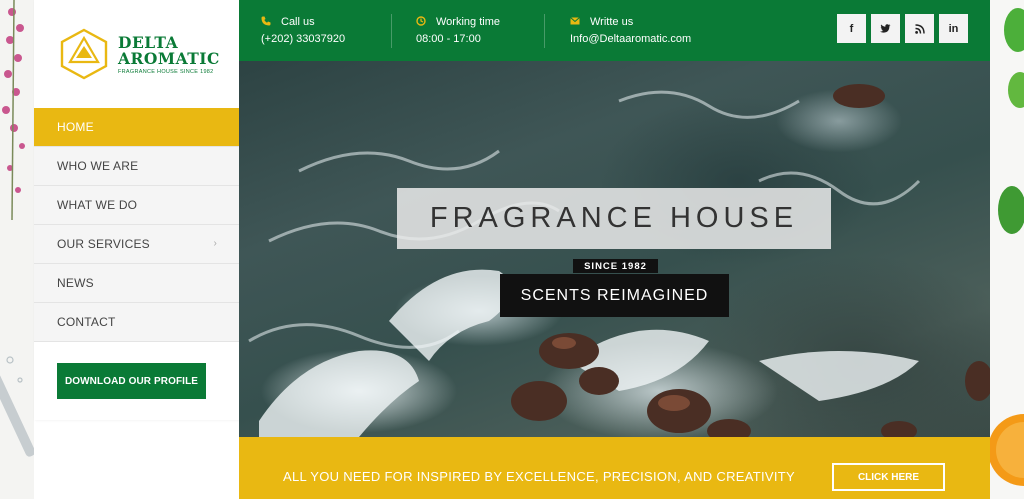  Describe the element at coordinates (468, 22) in the screenshot. I see `working-time-label: Working time` at that location.